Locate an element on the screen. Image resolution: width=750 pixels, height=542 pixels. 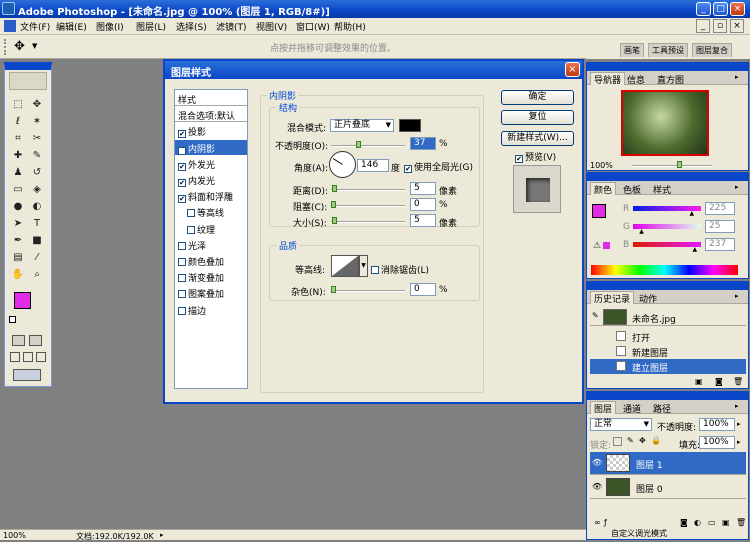
gamut-color-chip is located at coordinates (606, 245).